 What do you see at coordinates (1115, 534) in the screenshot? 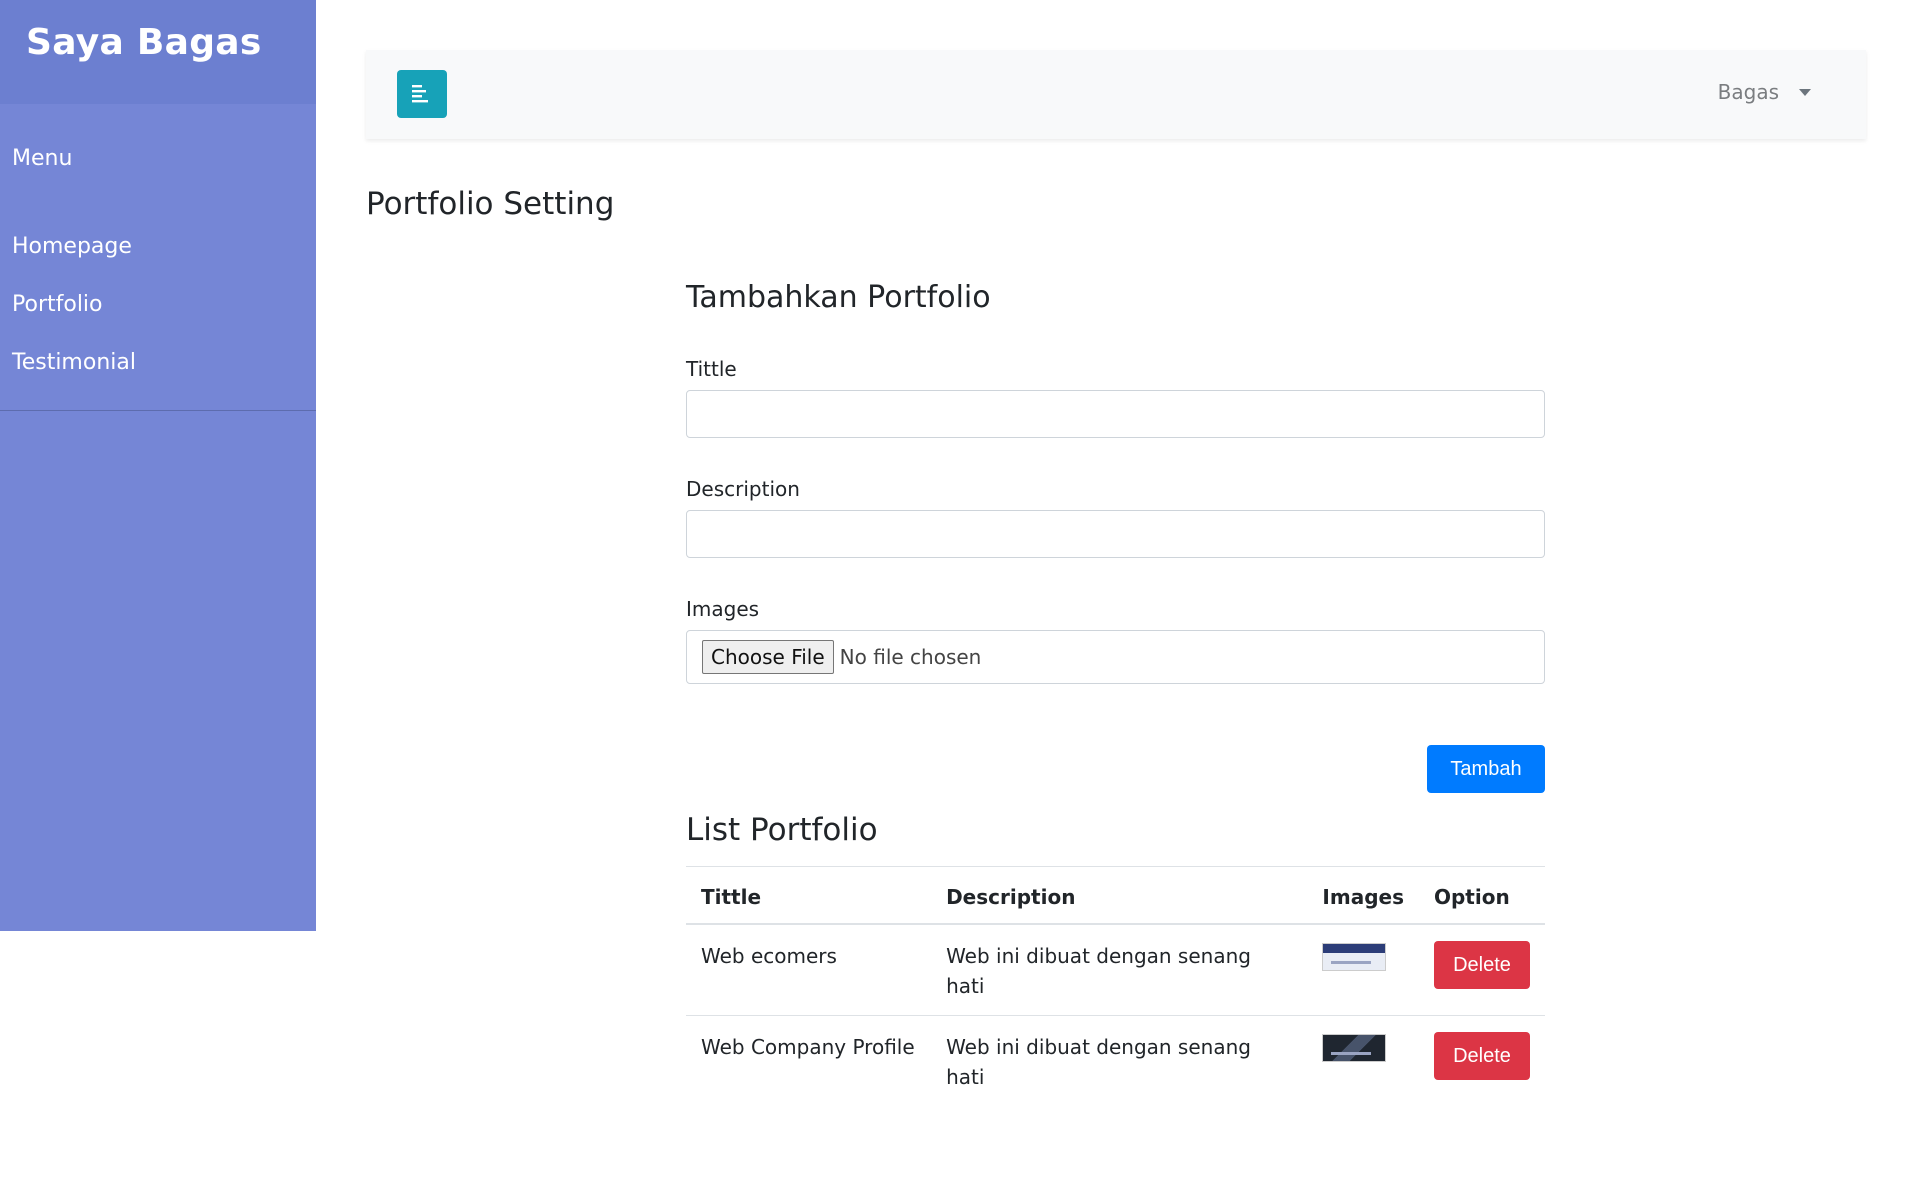
I see `description-input` at bounding box center [1115, 534].